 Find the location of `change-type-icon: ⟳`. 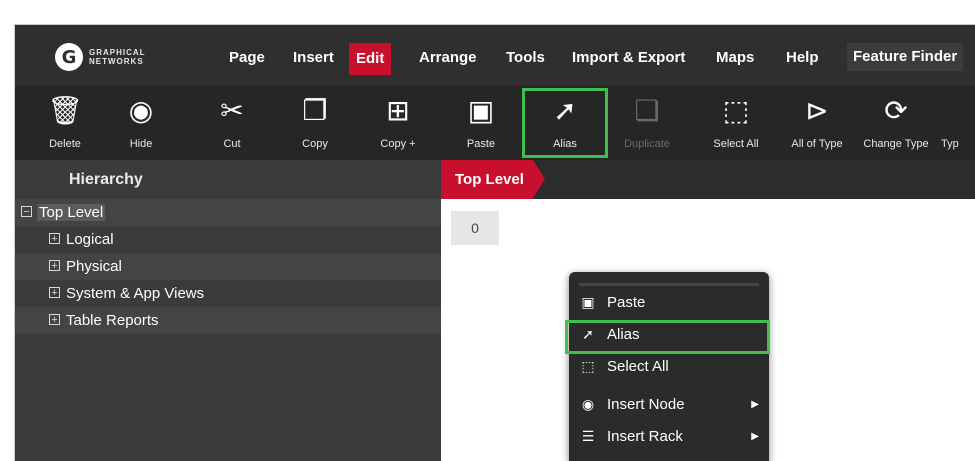

change-type-icon: ⟳ is located at coordinates (896, 110).